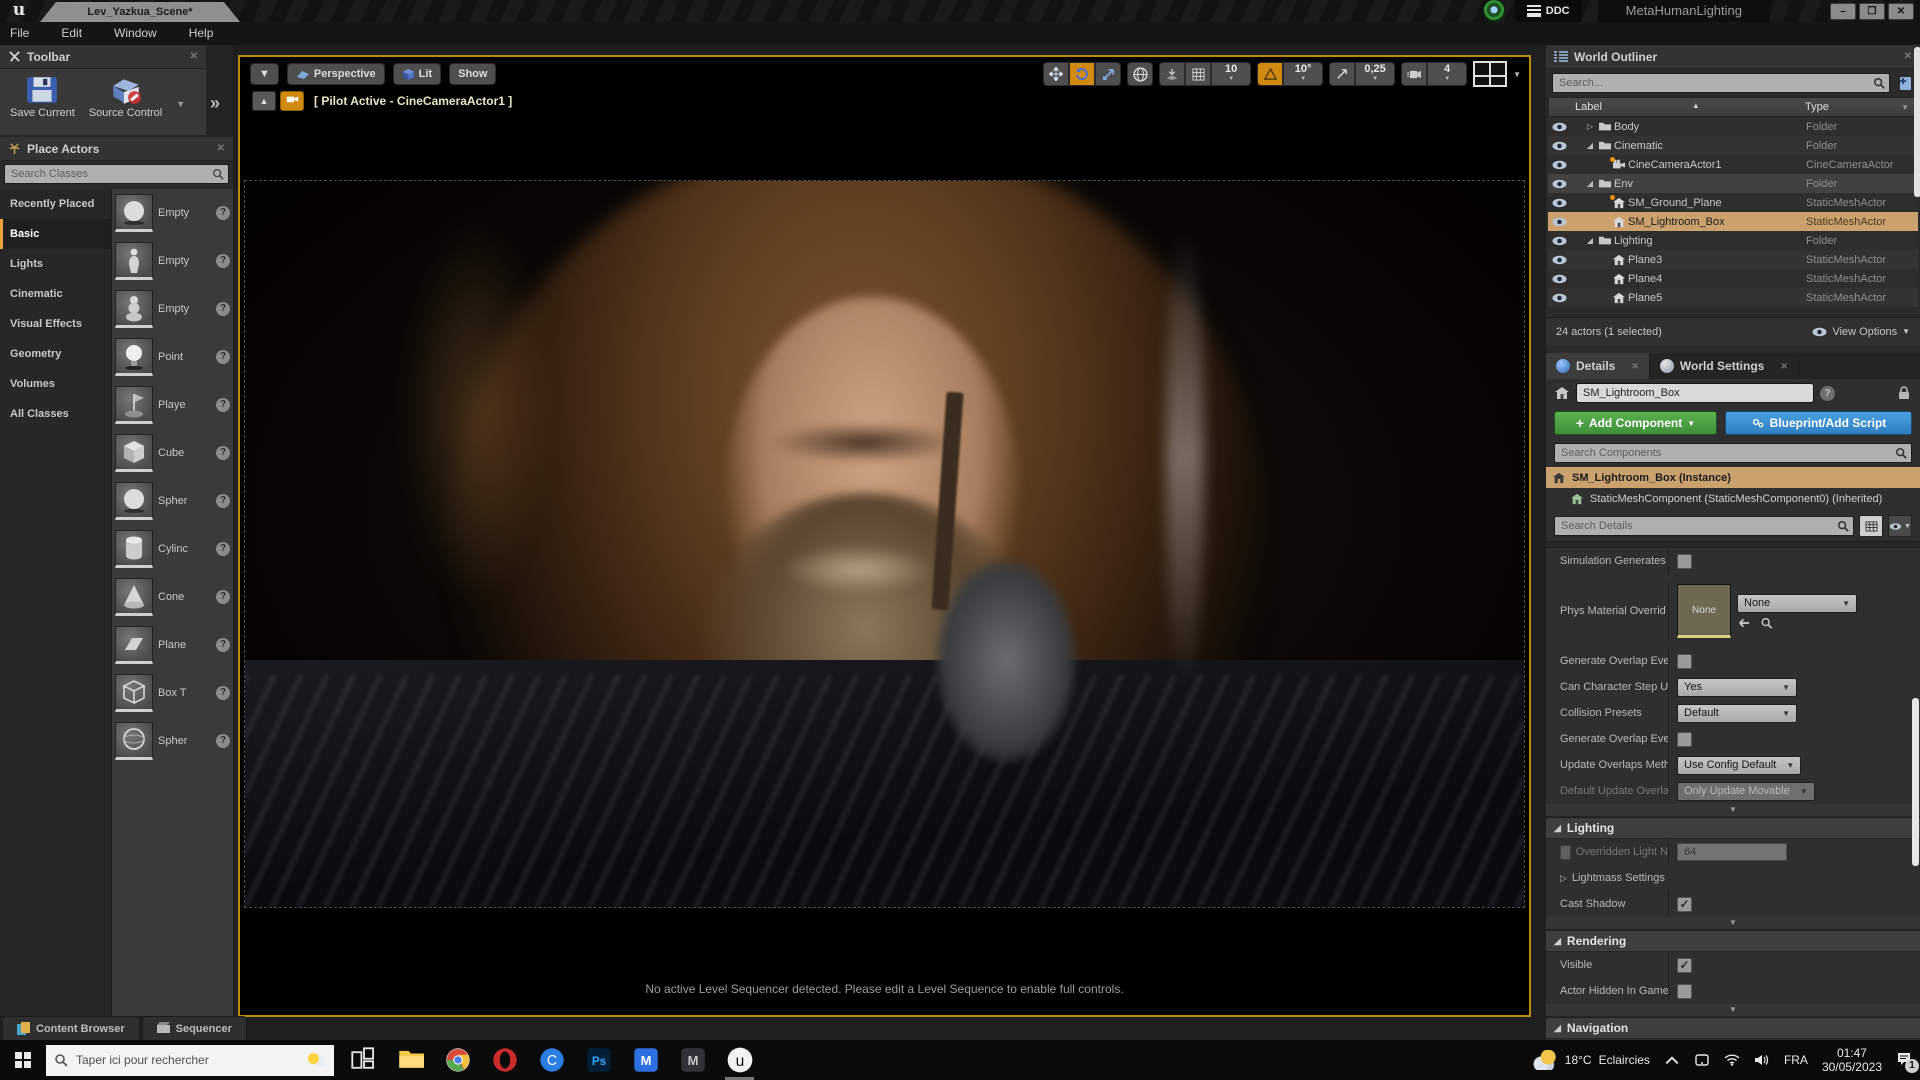 The image size is (1920, 1080). Describe the element at coordinates (125, 97) in the screenshot. I see `source-control-button: Source Control` at that location.